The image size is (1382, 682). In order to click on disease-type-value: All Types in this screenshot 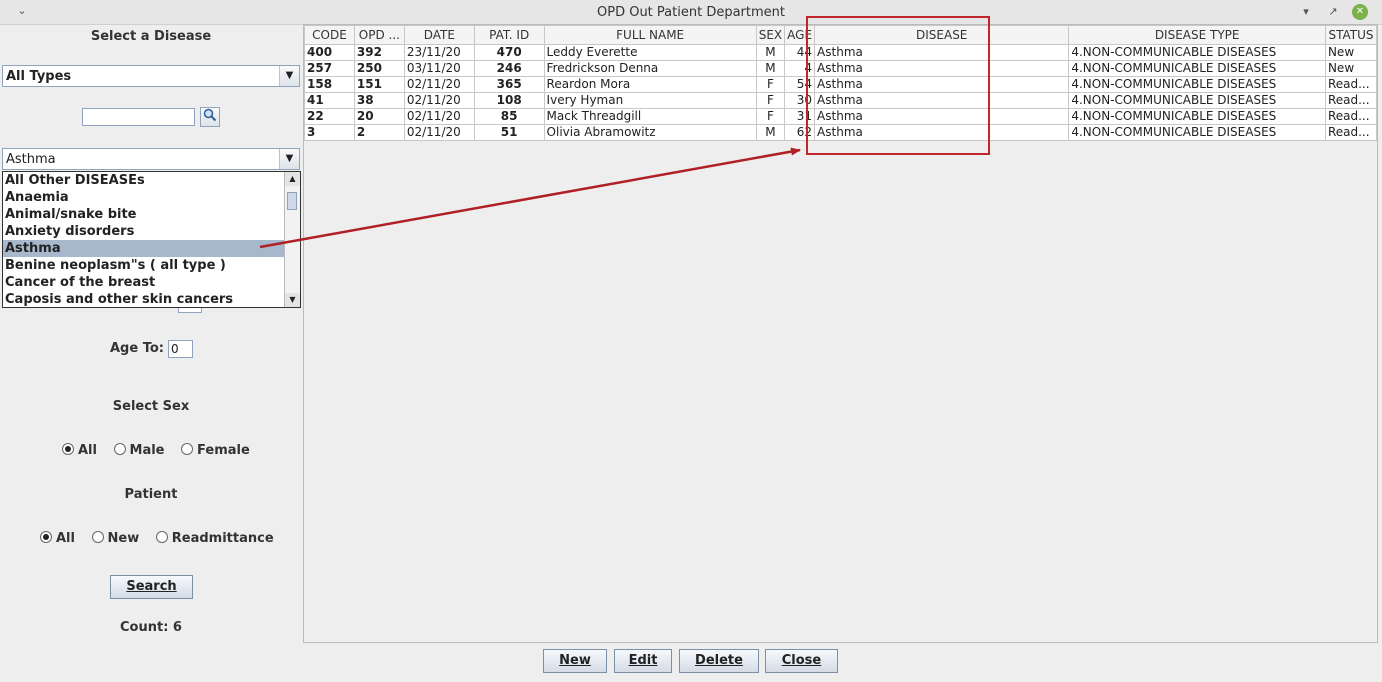, I will do `click(39, 76)`.